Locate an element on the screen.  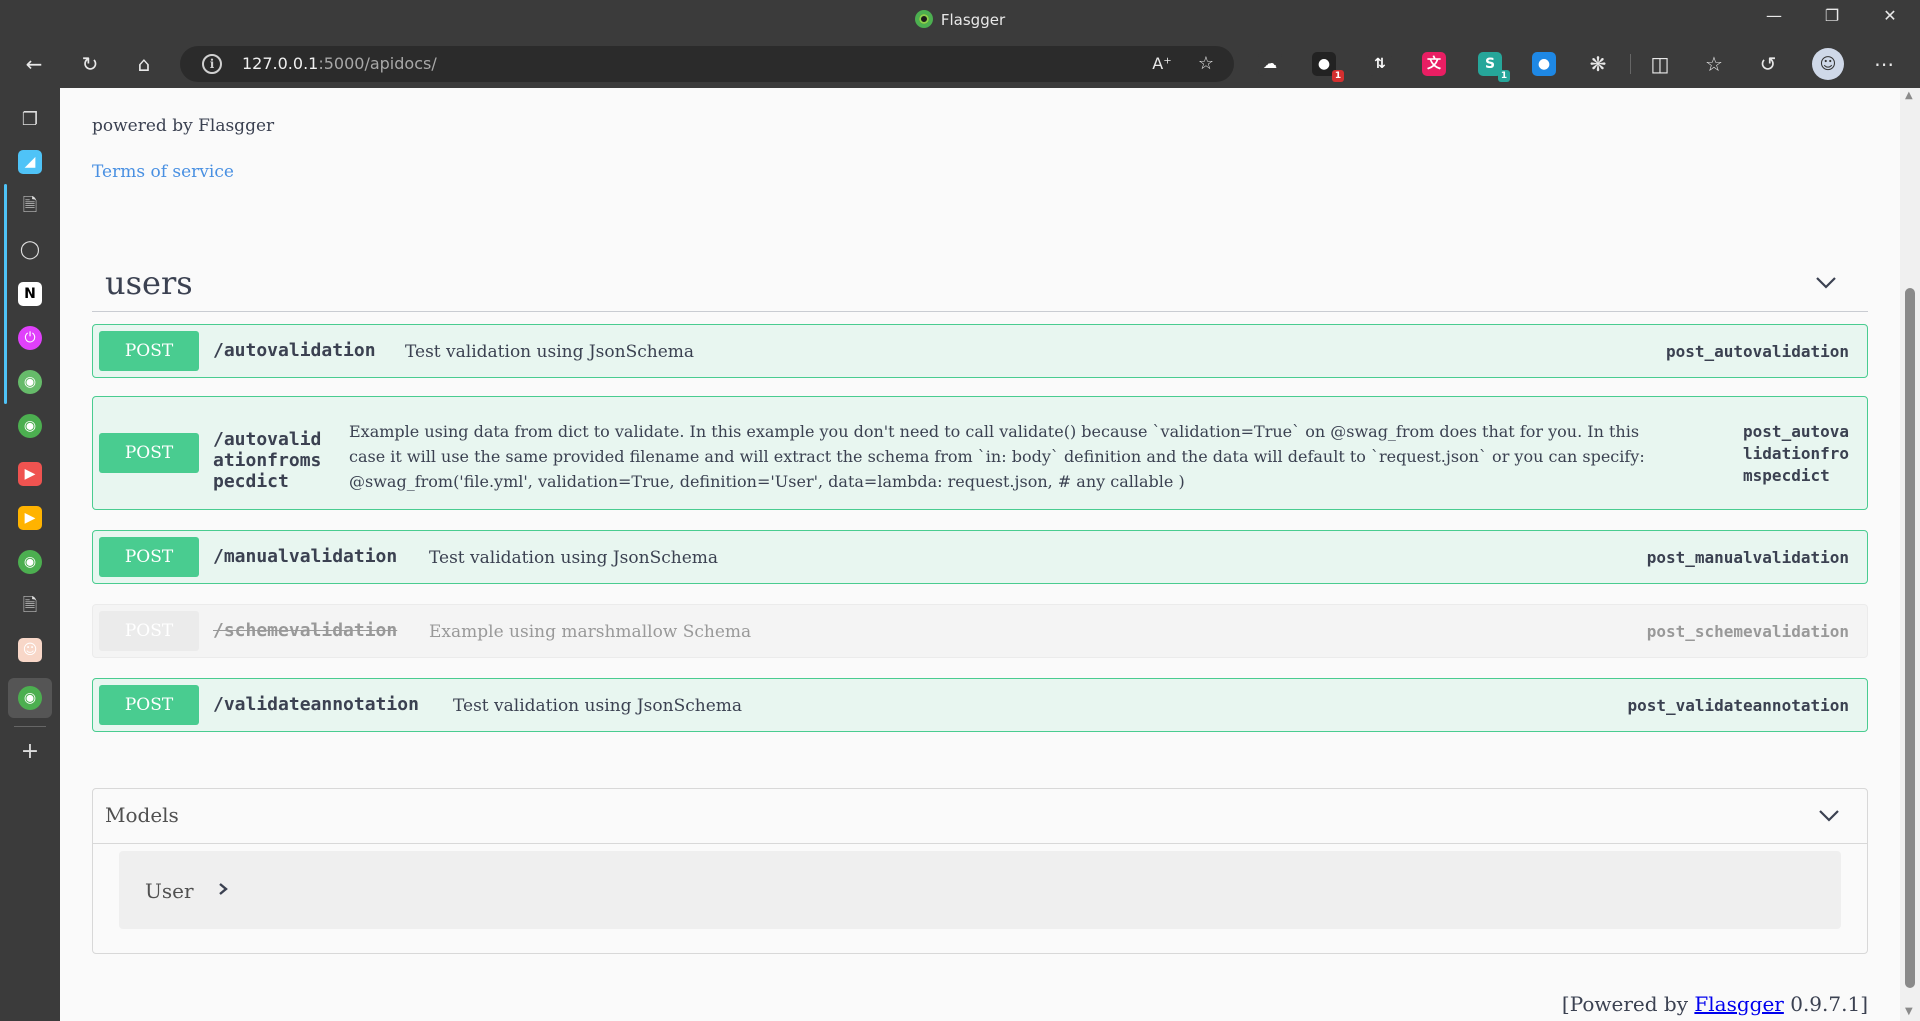
github-icon: ◯ is located at coordinates (30, 250).